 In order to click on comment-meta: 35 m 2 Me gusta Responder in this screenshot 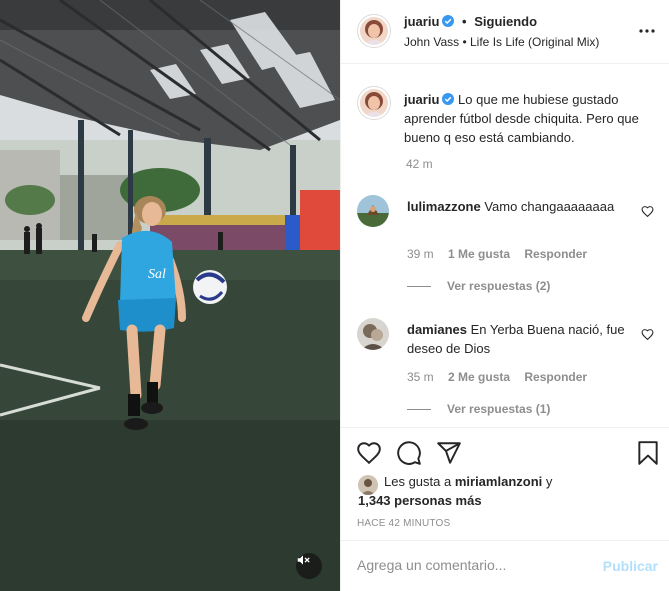, I will do `click(502, 377)`.